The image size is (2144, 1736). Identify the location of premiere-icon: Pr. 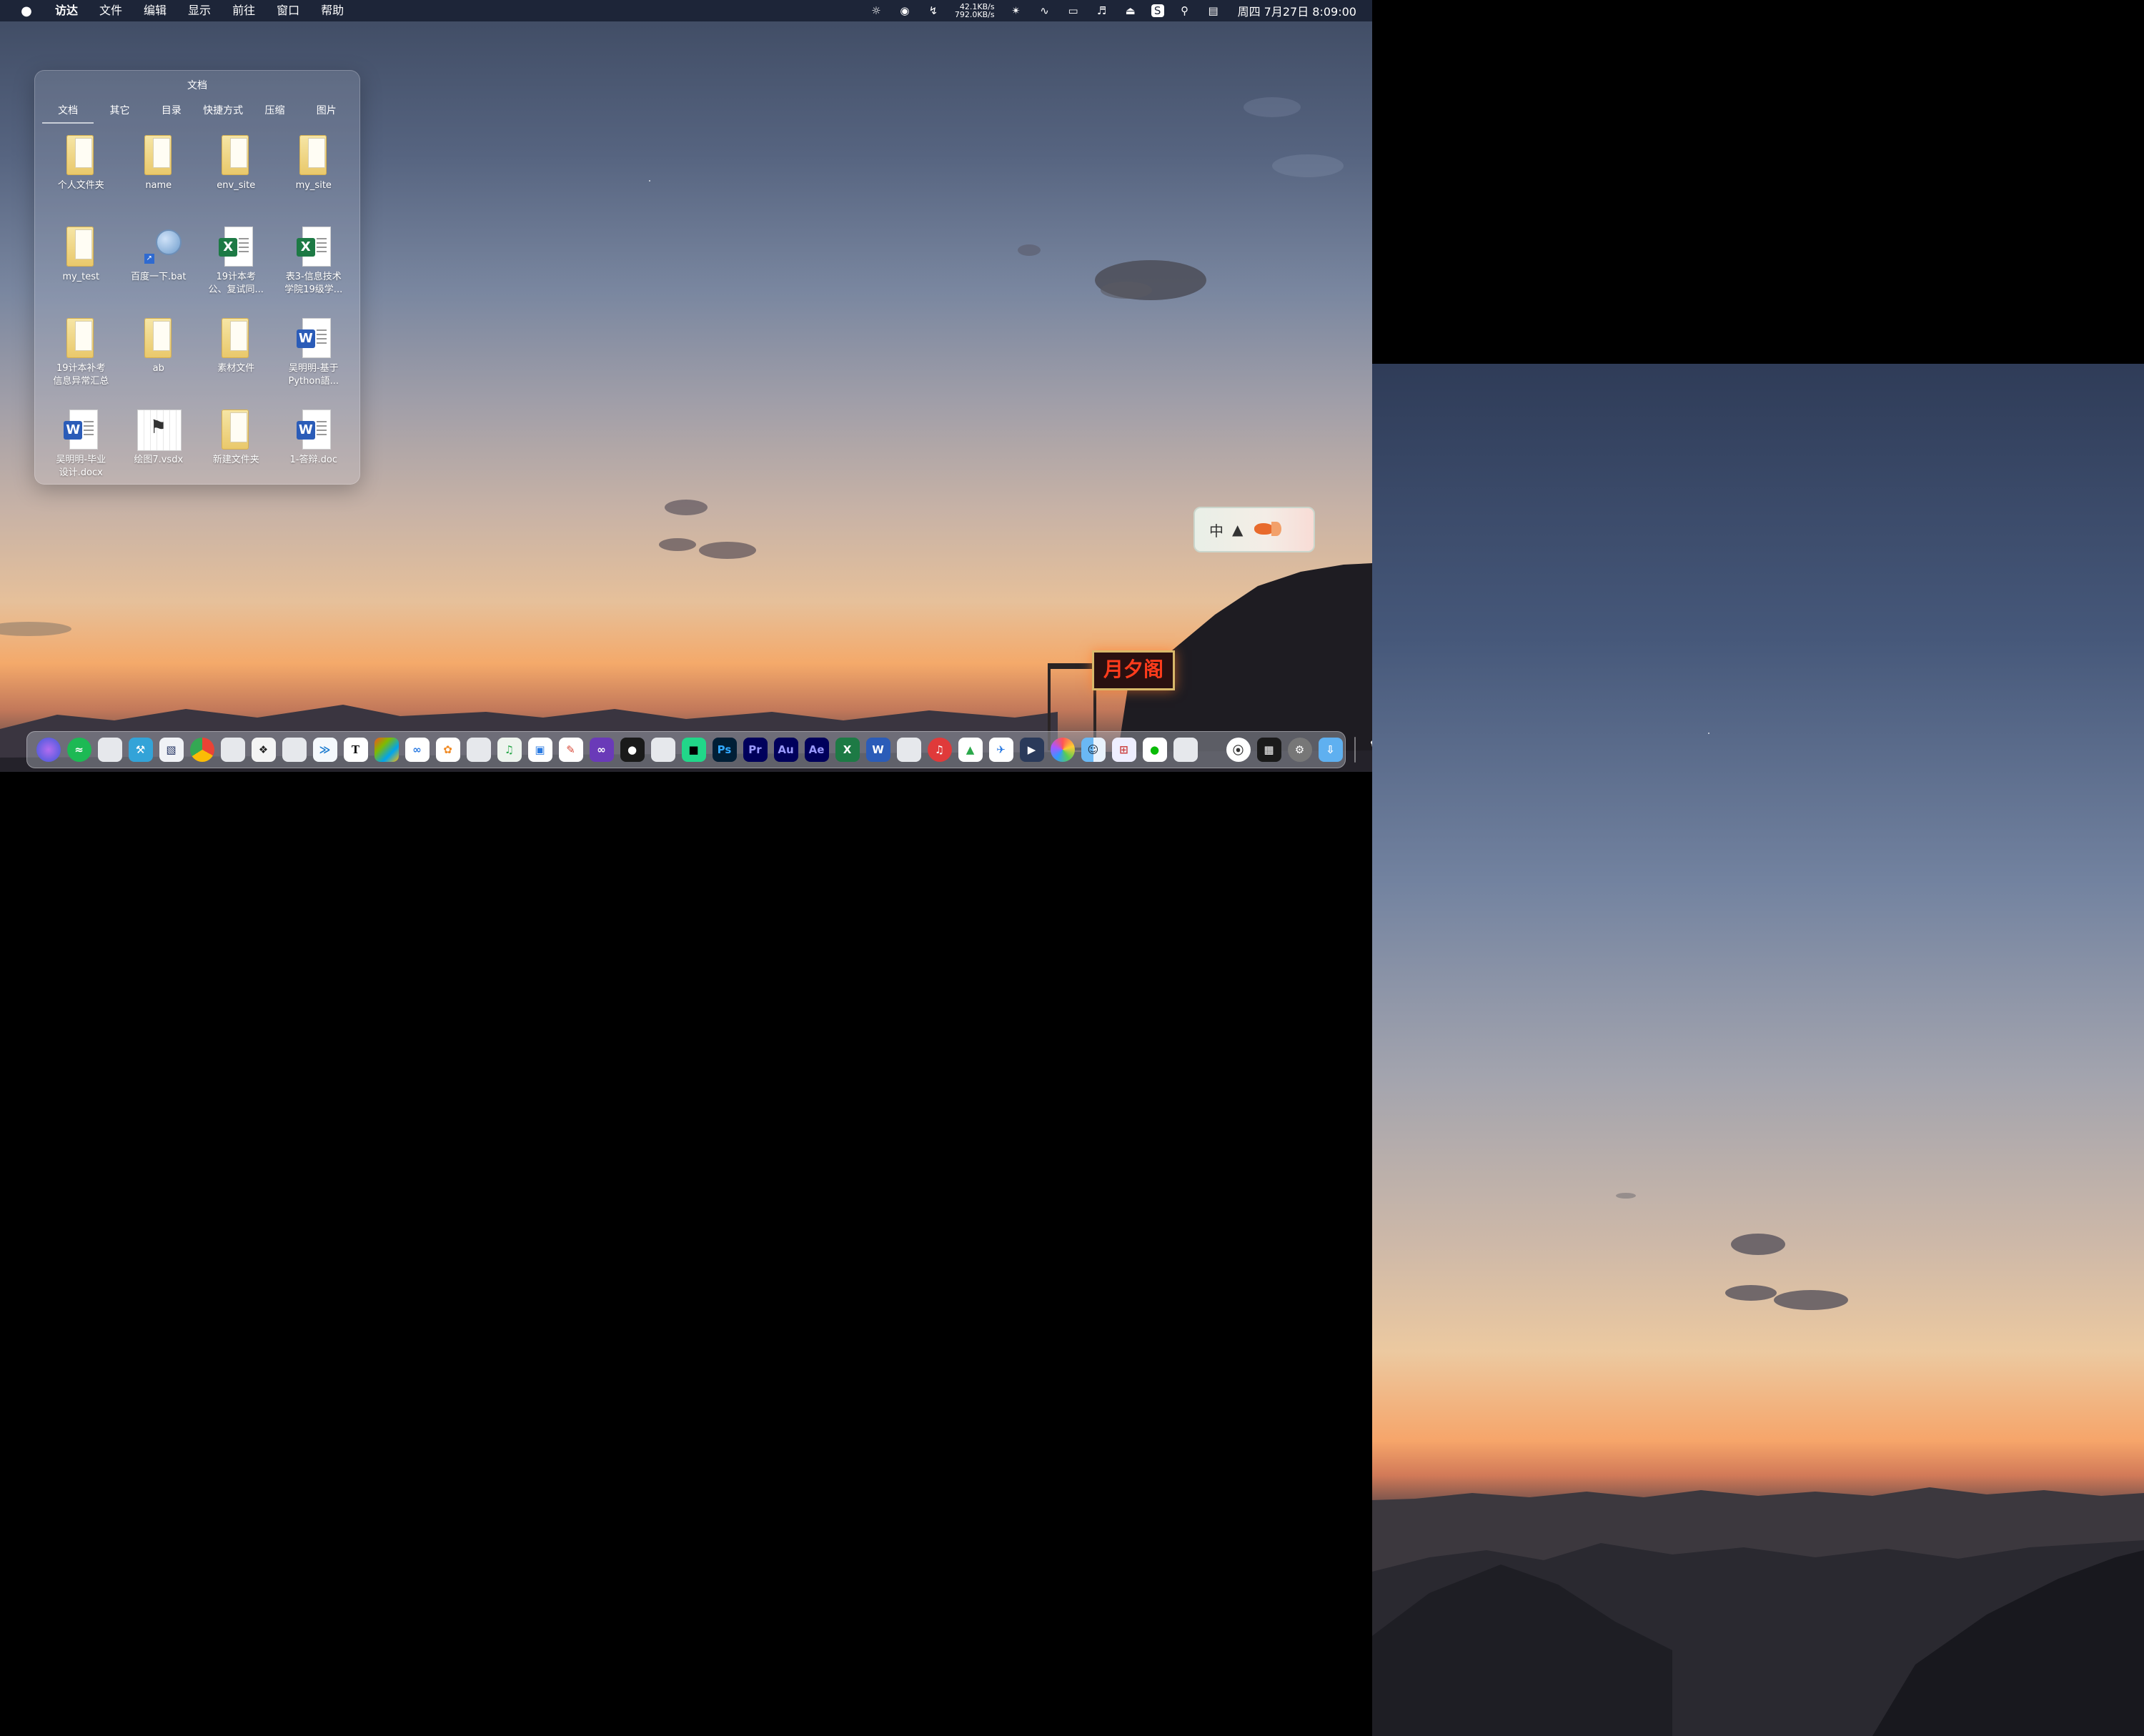
(755, 750).